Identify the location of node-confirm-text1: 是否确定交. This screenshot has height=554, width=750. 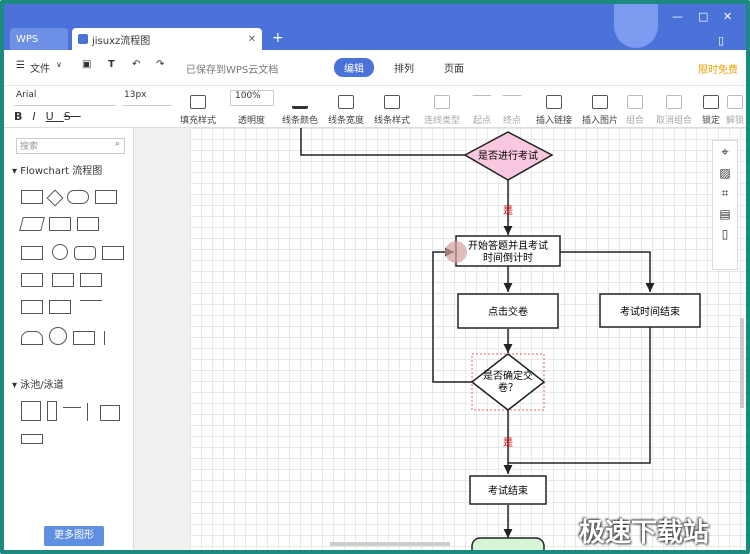
(508, 375).